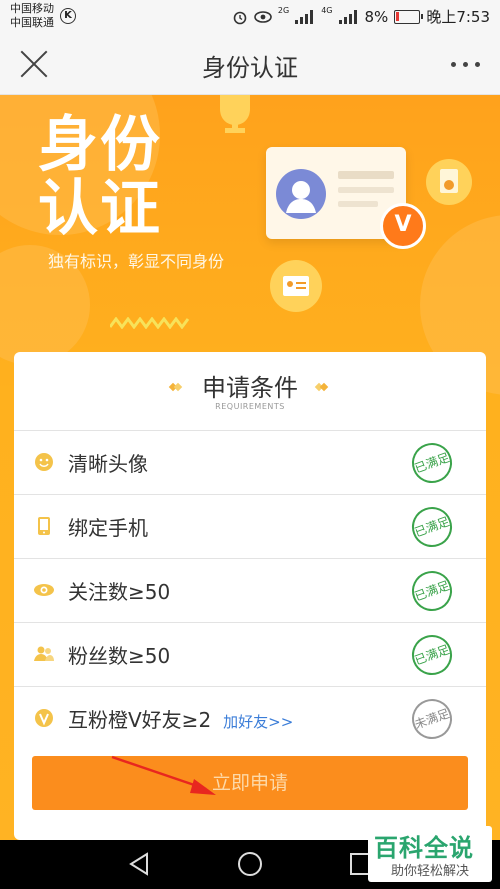 This screenshot has height=889, width=500. I want to click on smile-icon, so click(44, 462).